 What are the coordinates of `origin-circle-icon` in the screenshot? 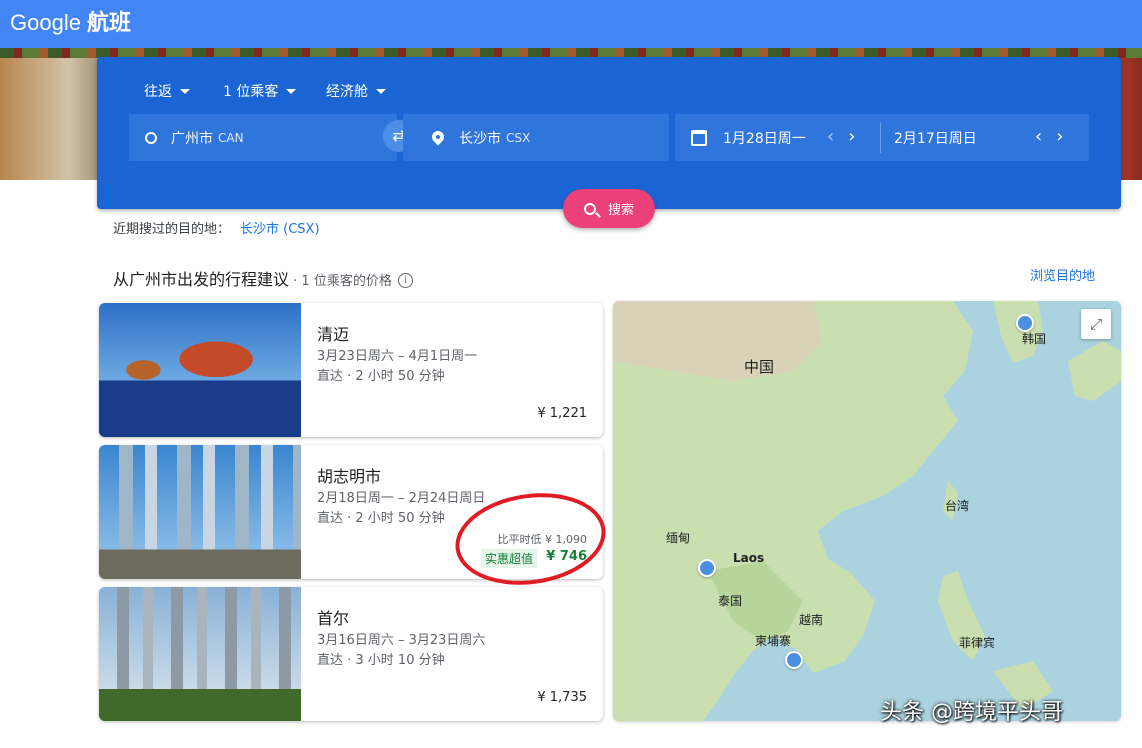 It's located at (151, 137).